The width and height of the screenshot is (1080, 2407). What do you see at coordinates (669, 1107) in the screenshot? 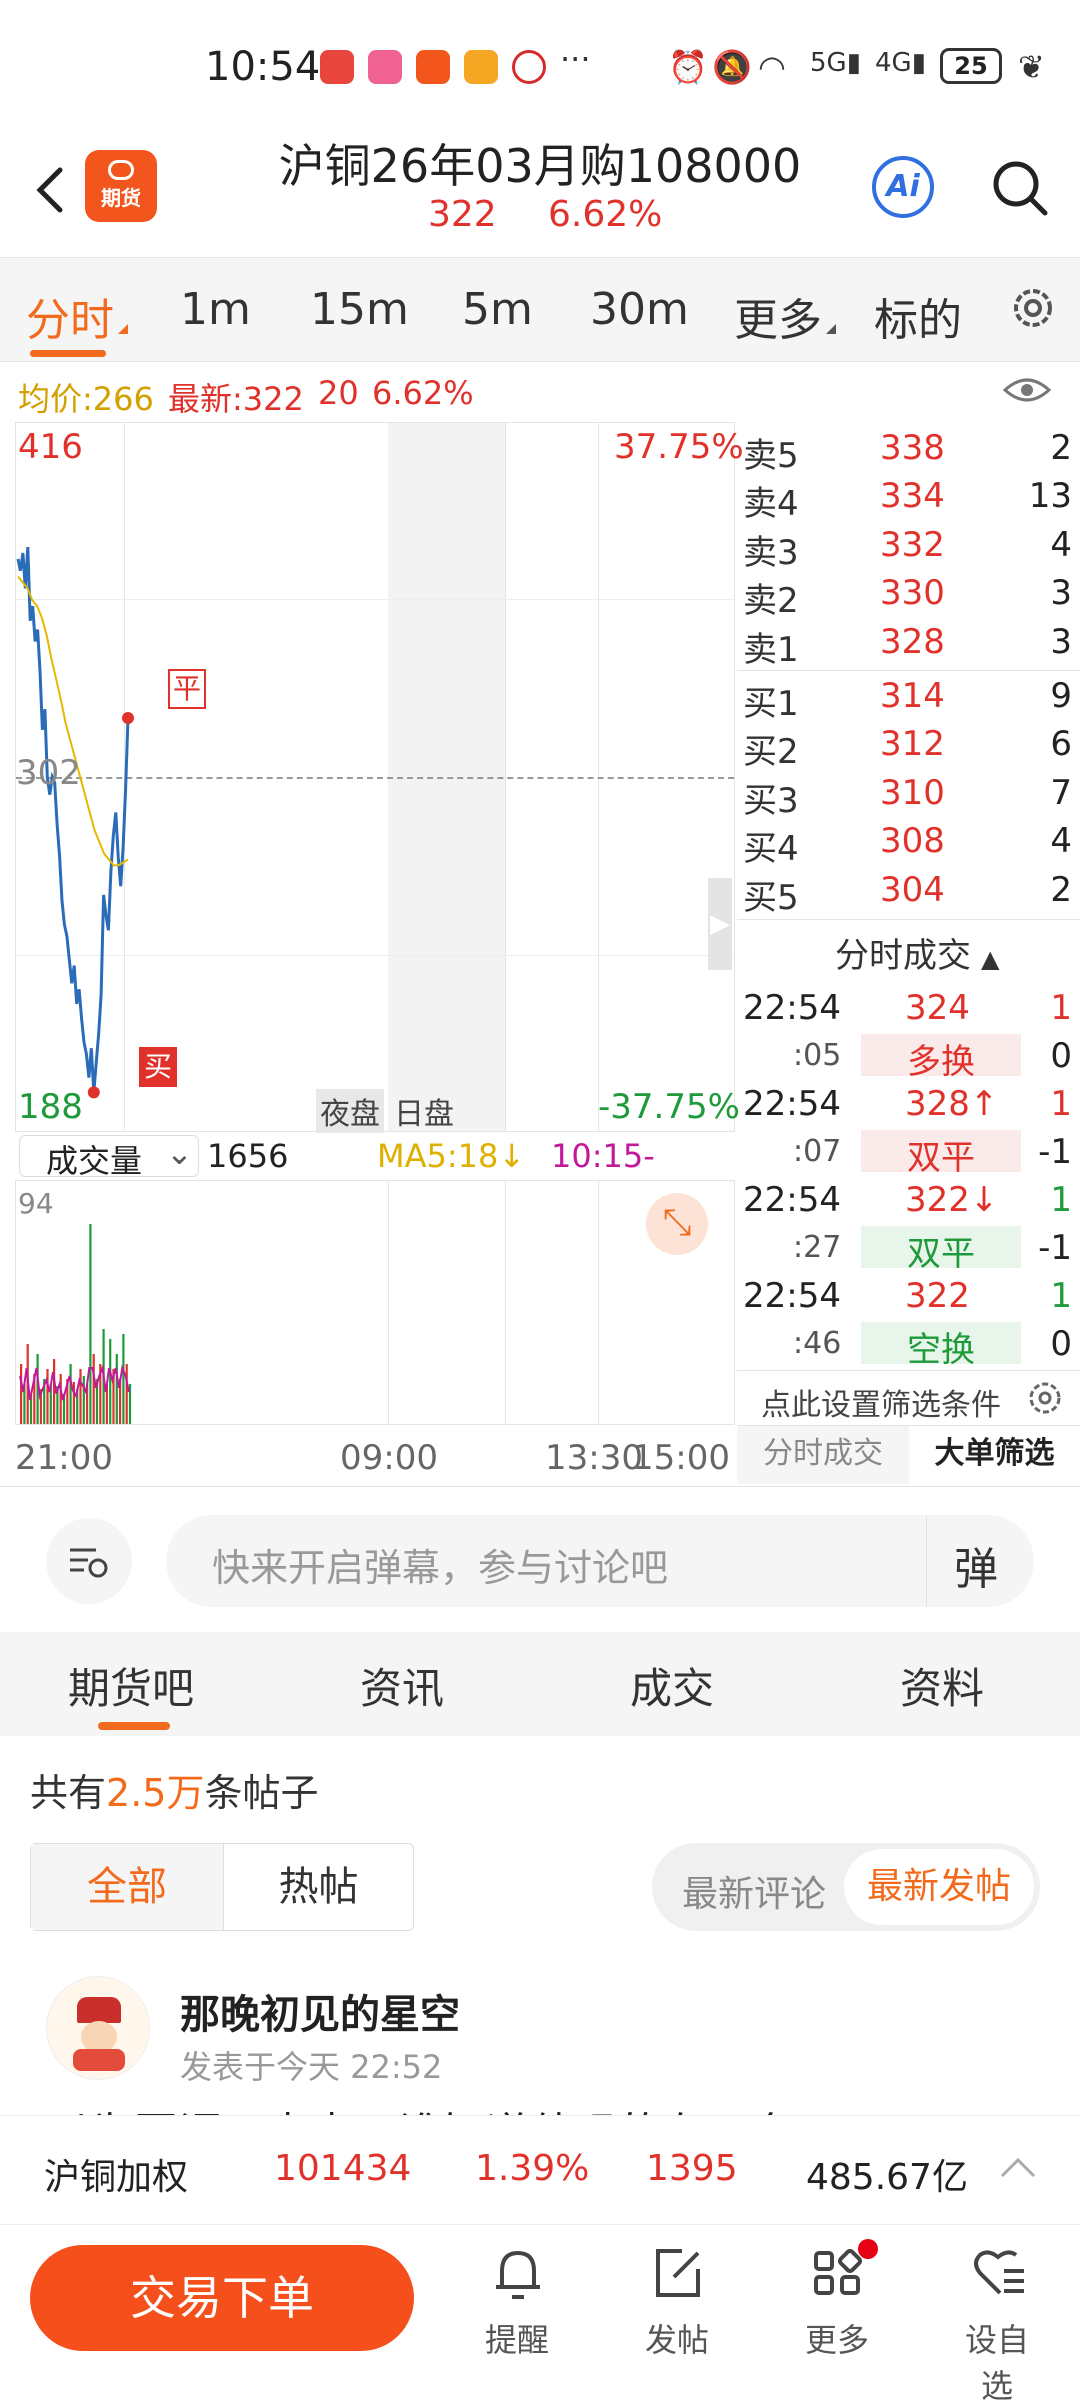
I see `pct-min-label: -37.75%` at bounding box center [669, 1107].